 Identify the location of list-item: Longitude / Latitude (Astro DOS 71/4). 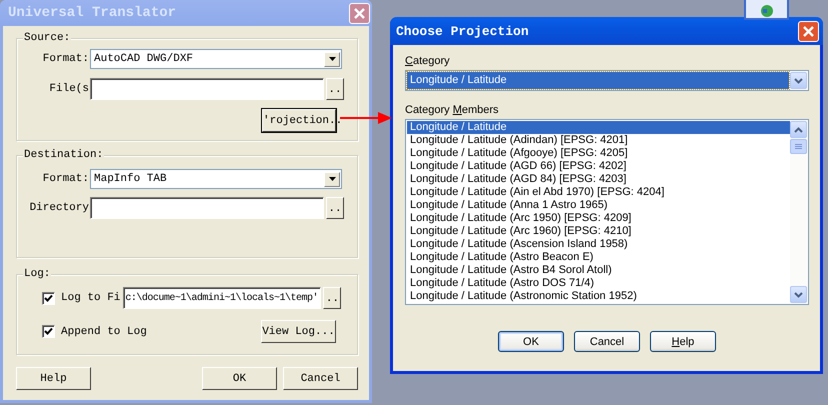
(598, 283).